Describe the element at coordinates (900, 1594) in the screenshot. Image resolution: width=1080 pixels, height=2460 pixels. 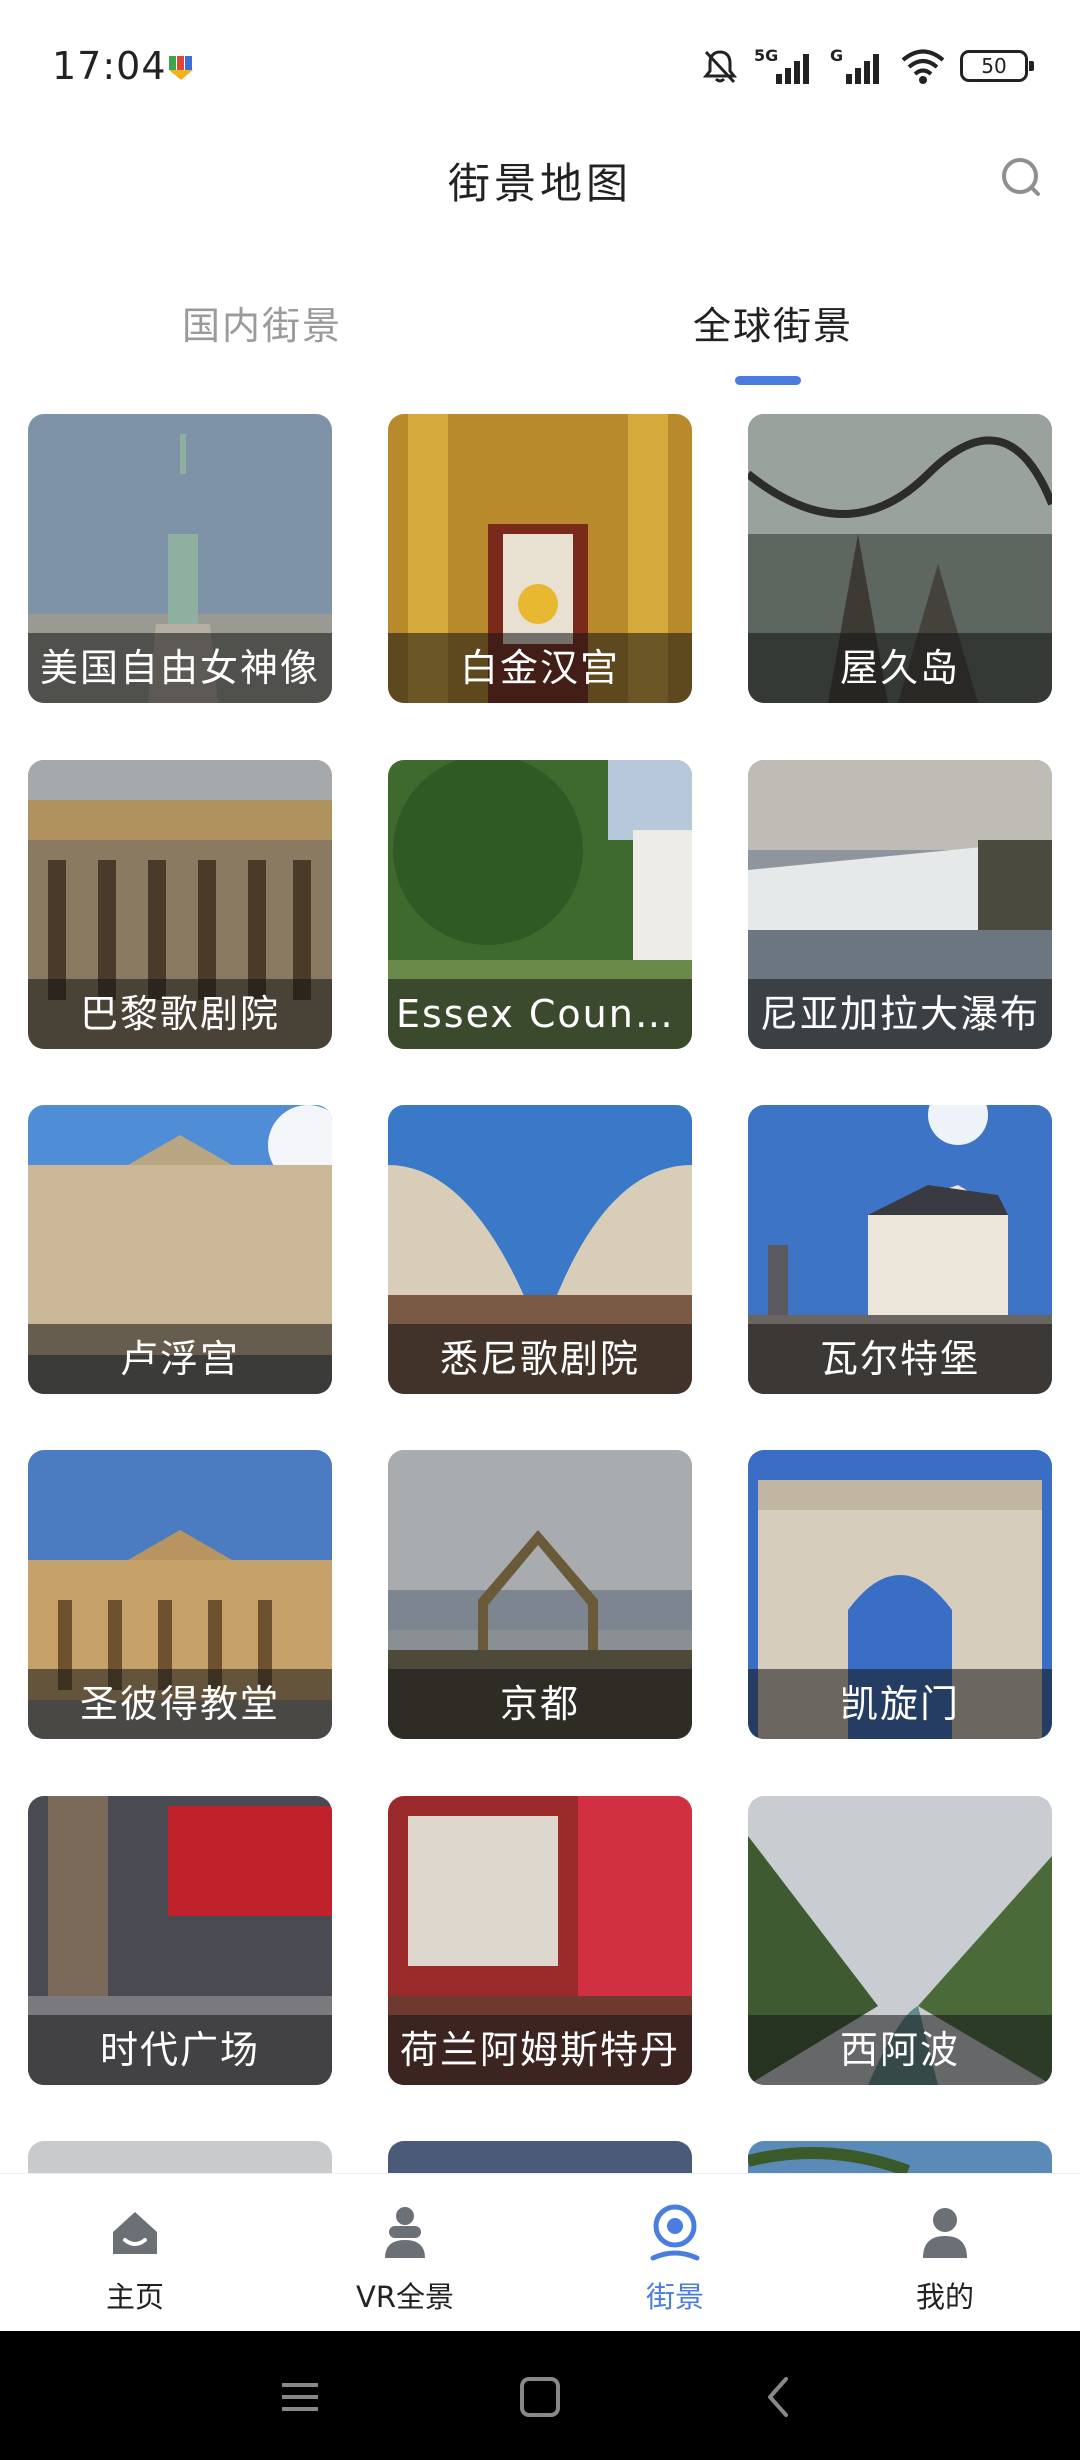
I see `place-card-arc-de-triomphe: 凯旋门` at that location.